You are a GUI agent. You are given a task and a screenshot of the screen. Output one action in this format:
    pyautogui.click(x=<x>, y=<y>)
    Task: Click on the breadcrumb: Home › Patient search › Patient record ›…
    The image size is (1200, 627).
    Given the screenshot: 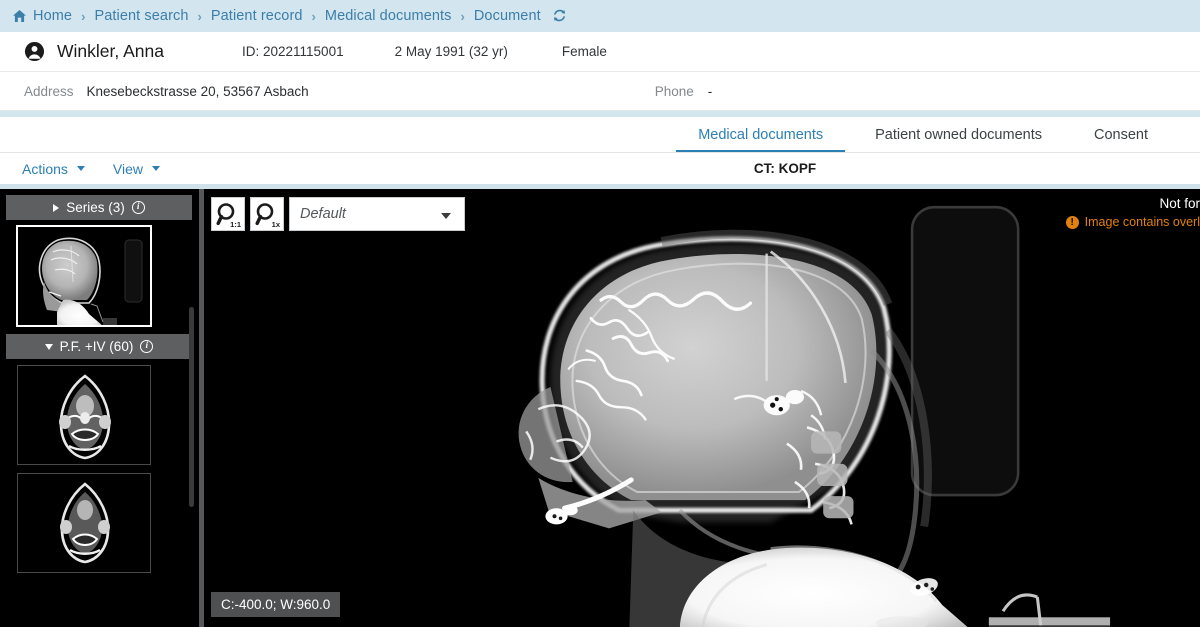 What is the action you would take?
    pyautogui.click(x=600, y=16)
    